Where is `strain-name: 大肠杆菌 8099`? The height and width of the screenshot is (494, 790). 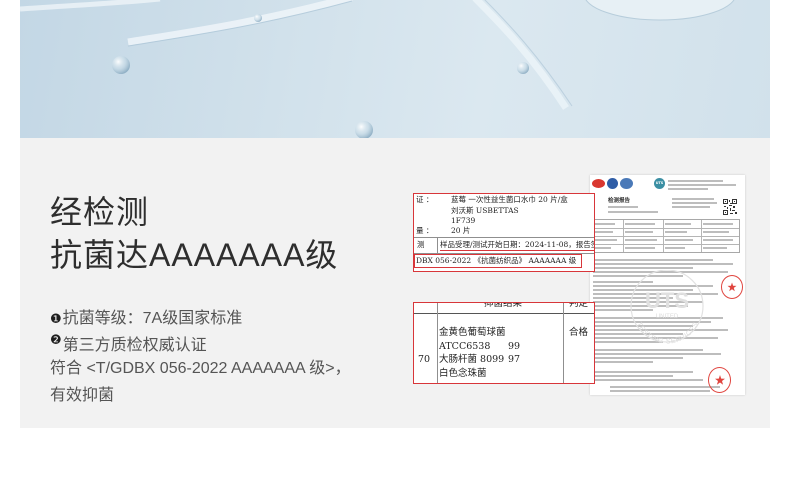
strain-name: 大肠杆菌 8099 is located at coordinates (472, 359).